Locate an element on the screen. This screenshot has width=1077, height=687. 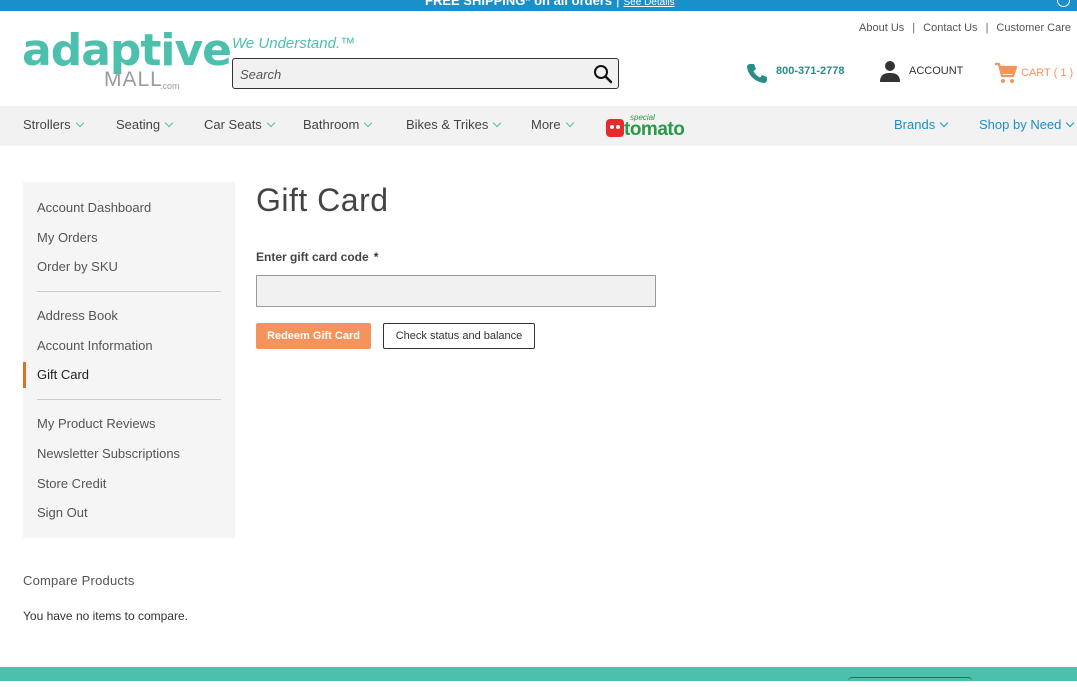
sidebar-item-gift-card: Gift Card is located at coordinates (63, 374).